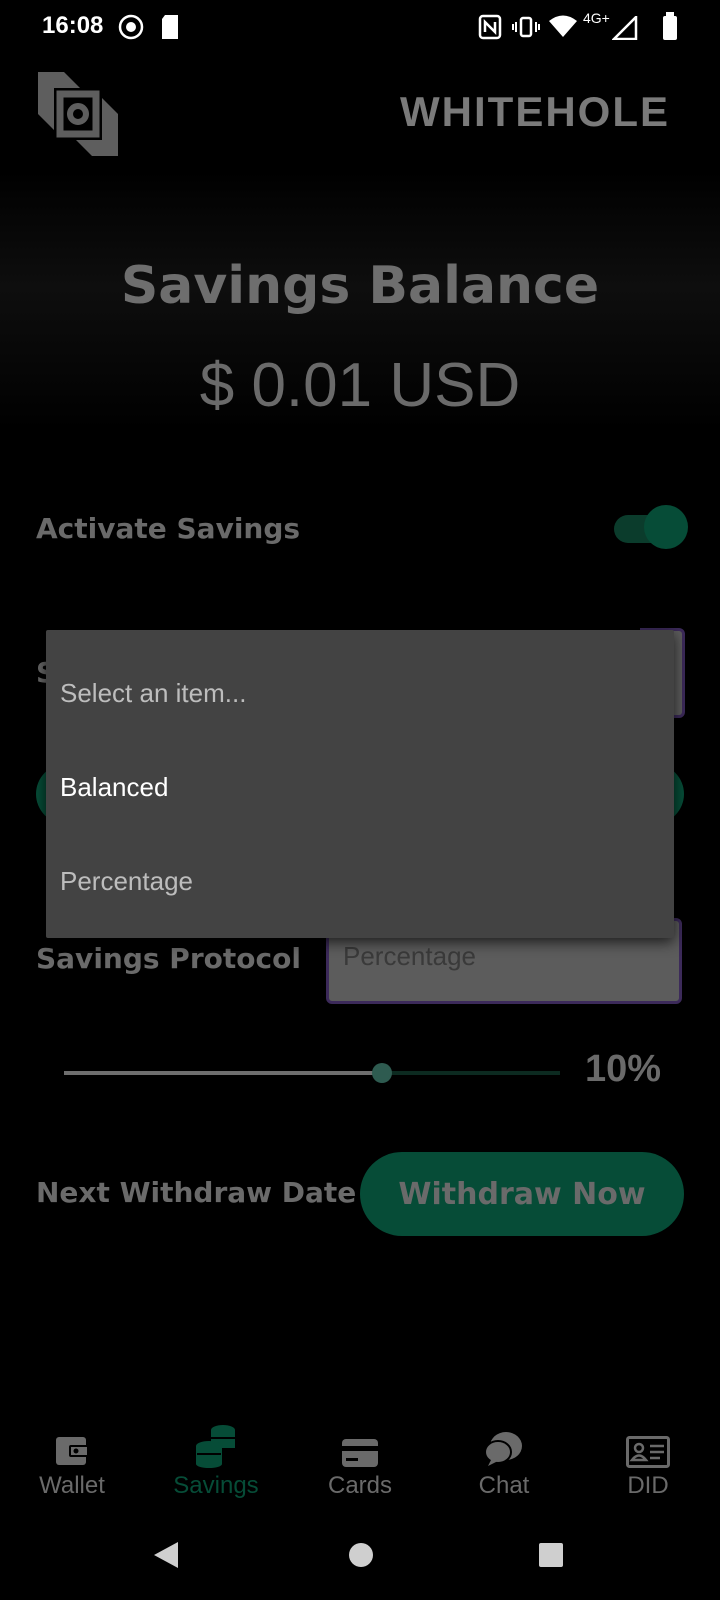 The image size is (720, 1600). What do you see at coordinates (670, 26) in the screenshot?
I see `battery-icon` at bounding box center [670, 26].